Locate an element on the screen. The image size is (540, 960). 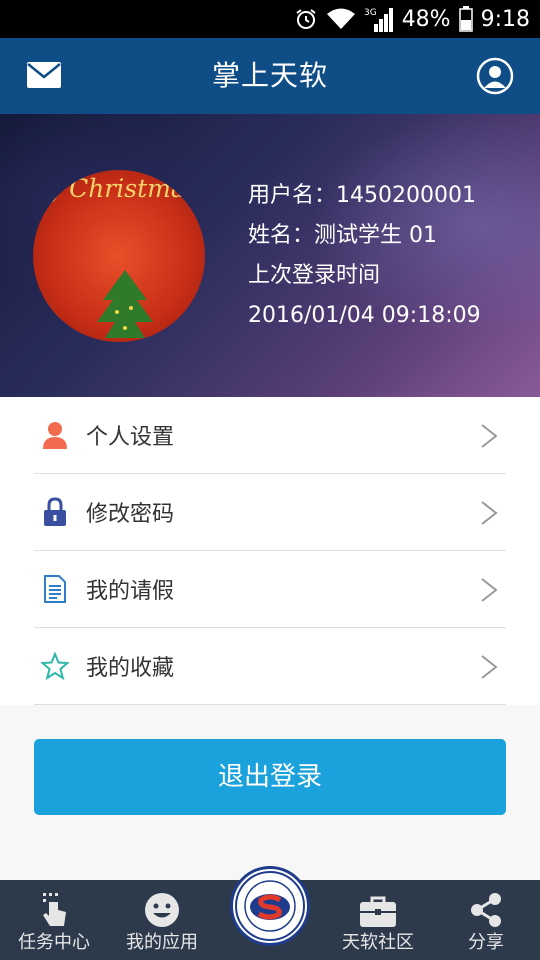
status-bar: 3G 48% 9:18 is located at coordinates (270, 19).